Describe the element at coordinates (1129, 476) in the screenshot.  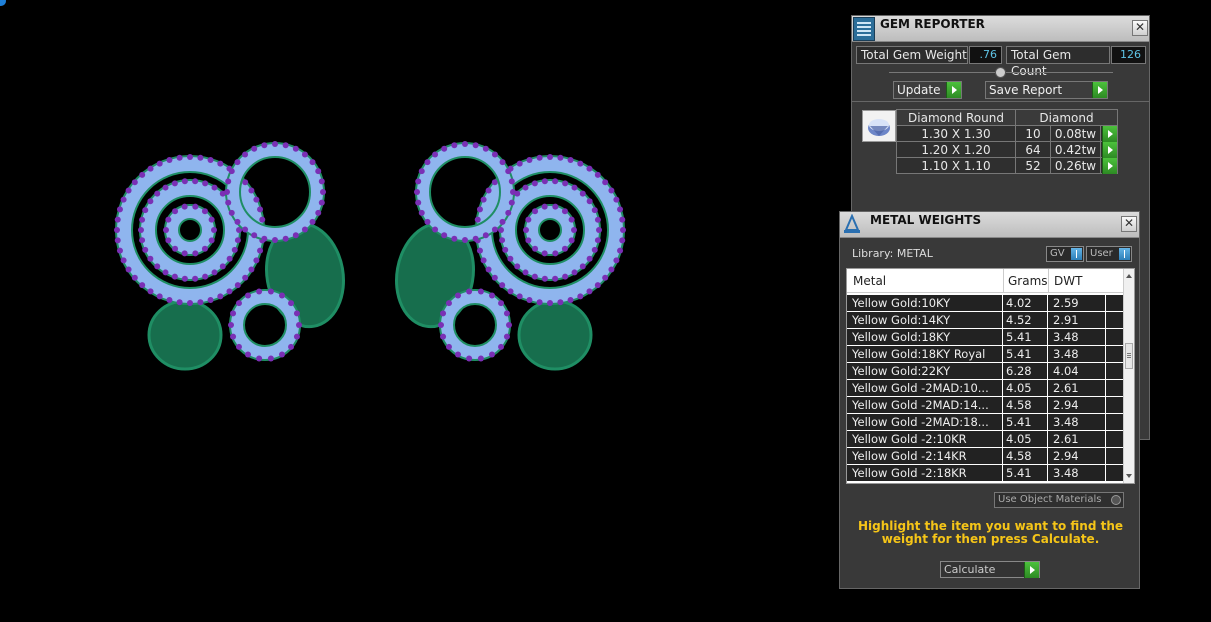
I see `scroll-down-icon` at that location.